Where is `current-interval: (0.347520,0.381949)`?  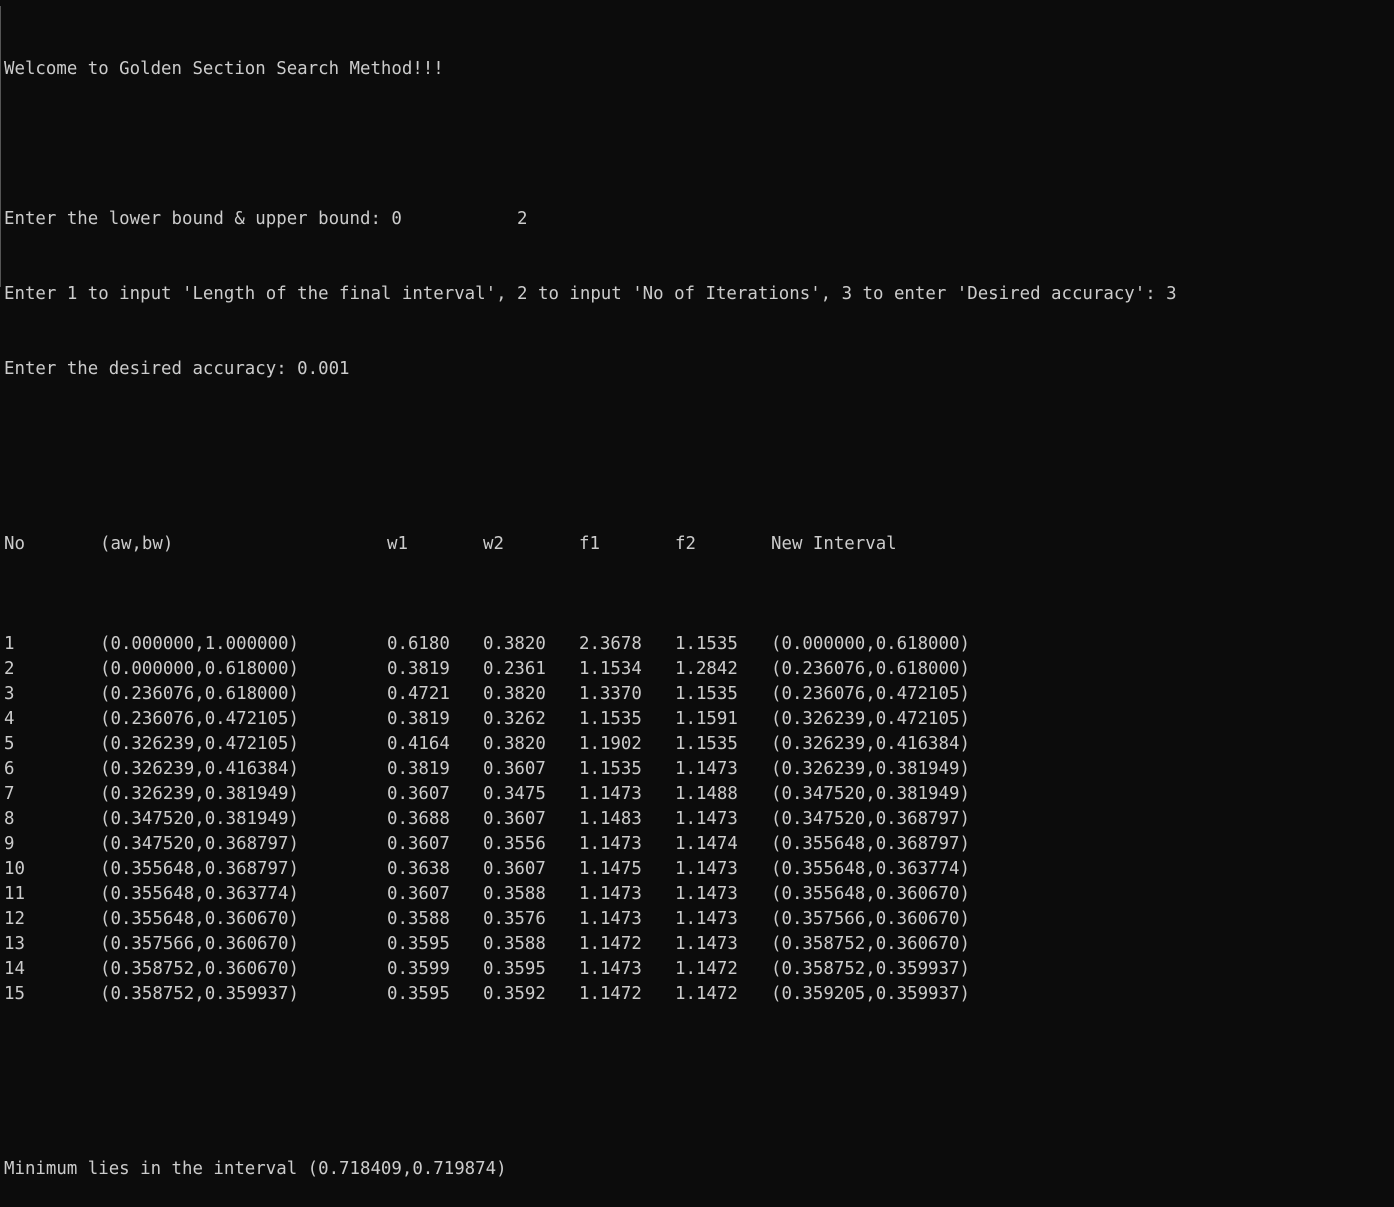
current-interval: (0.347520,0.381949) is located at coordinates (199, 819).